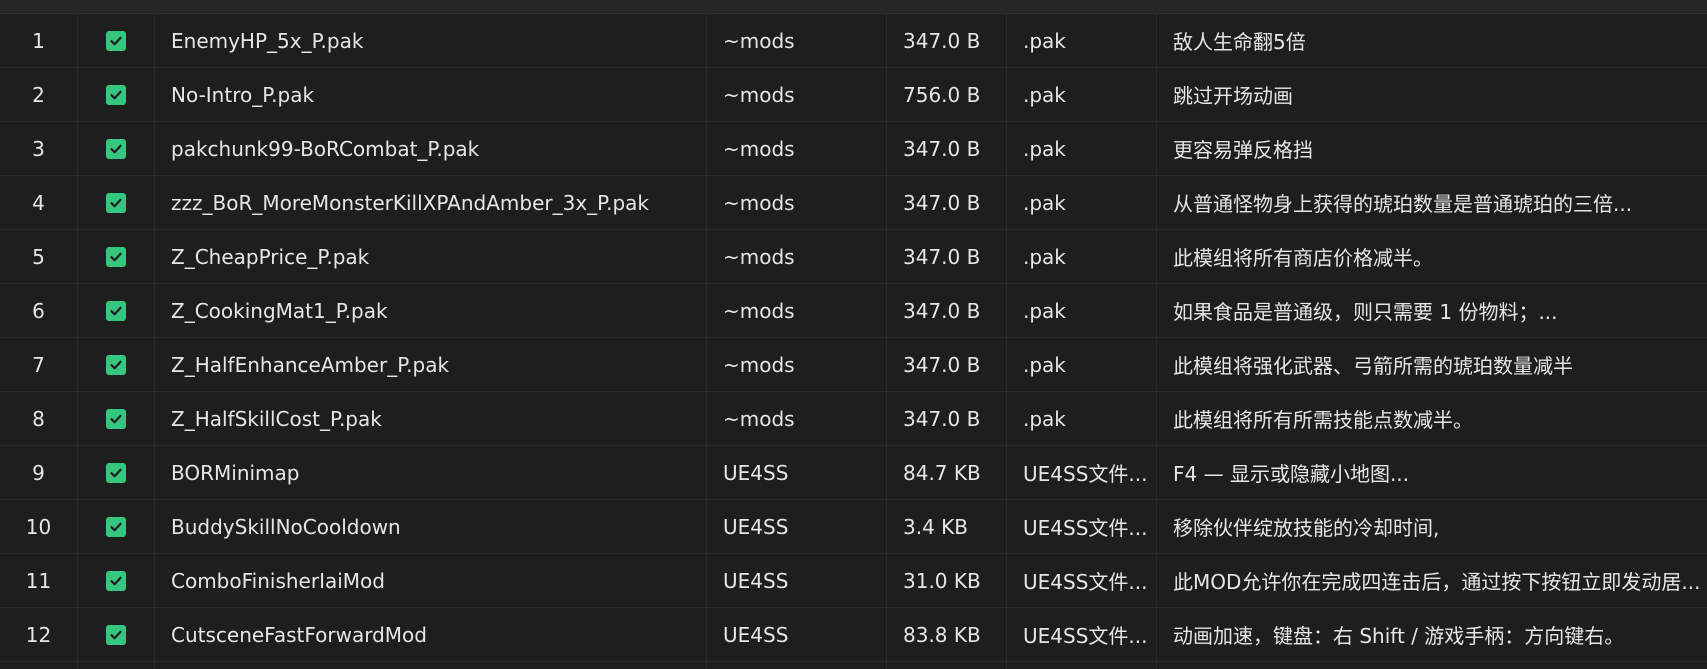 The image size is (1707, 669). I want to click on mod-size: 3.4 KB, so click(947, 526).